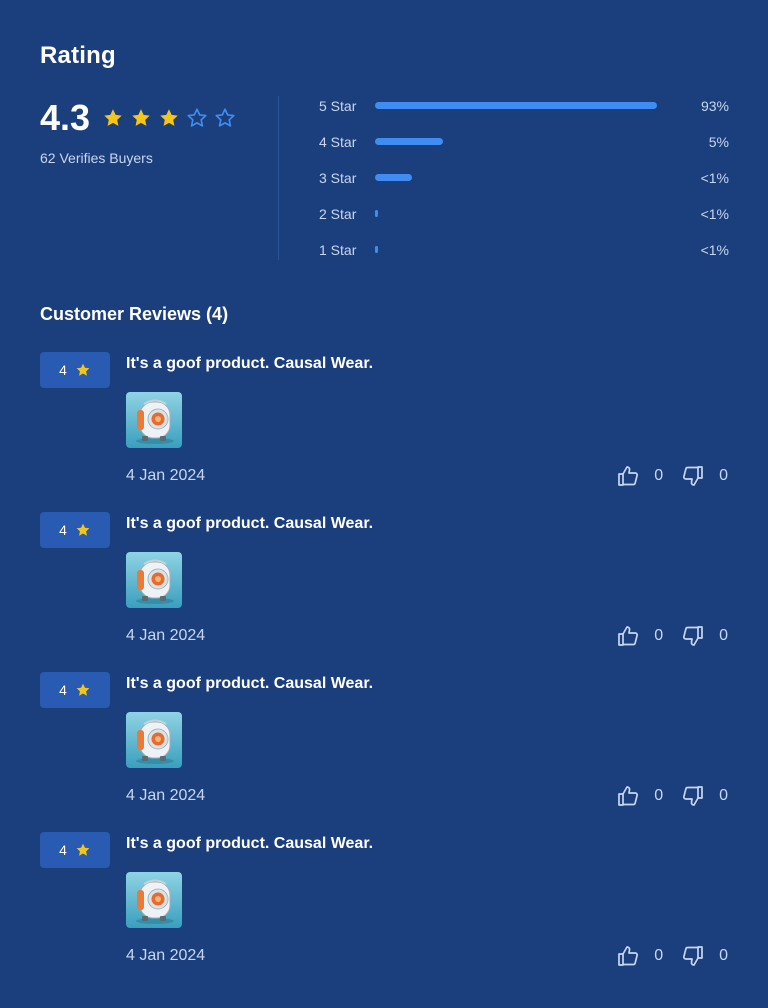 The width and height of the screenshot is (768, 1008). Describe the element at coordinates (524, 258) in the screenshot. I see `distribution-row: 1 Star <1%` at that location.